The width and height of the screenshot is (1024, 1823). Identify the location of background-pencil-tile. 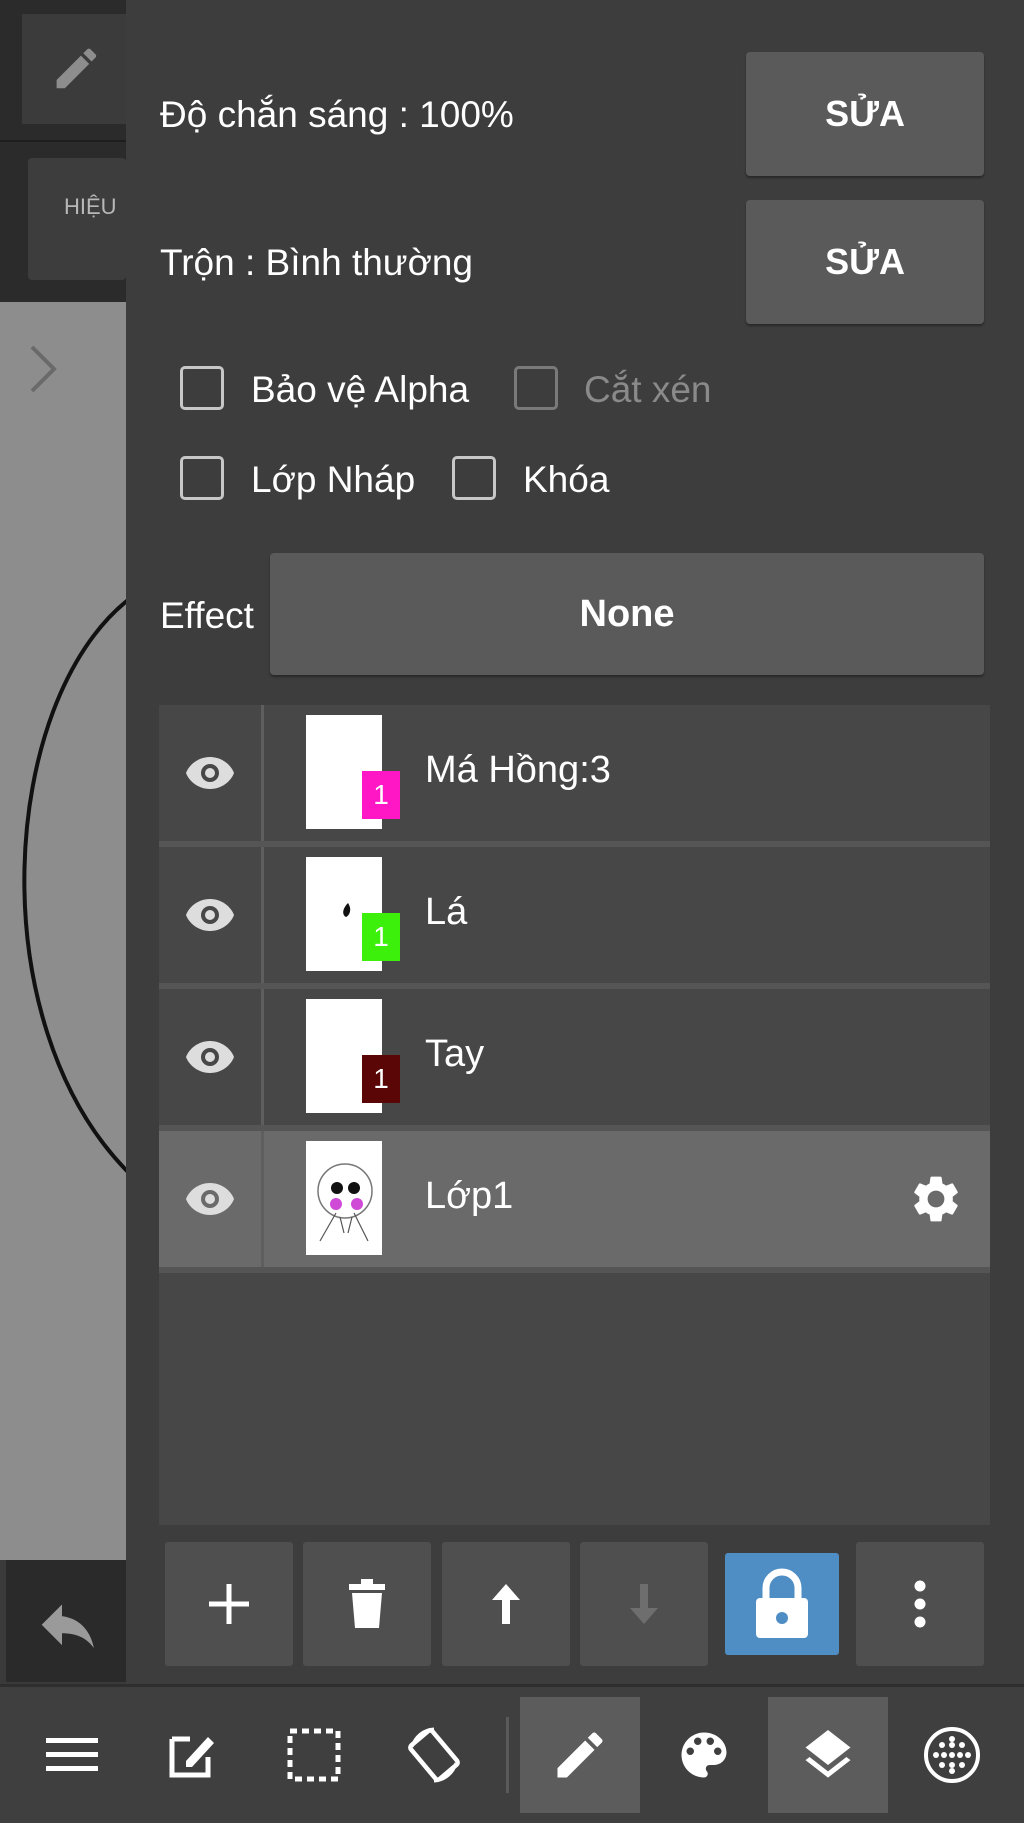
(74, 69).